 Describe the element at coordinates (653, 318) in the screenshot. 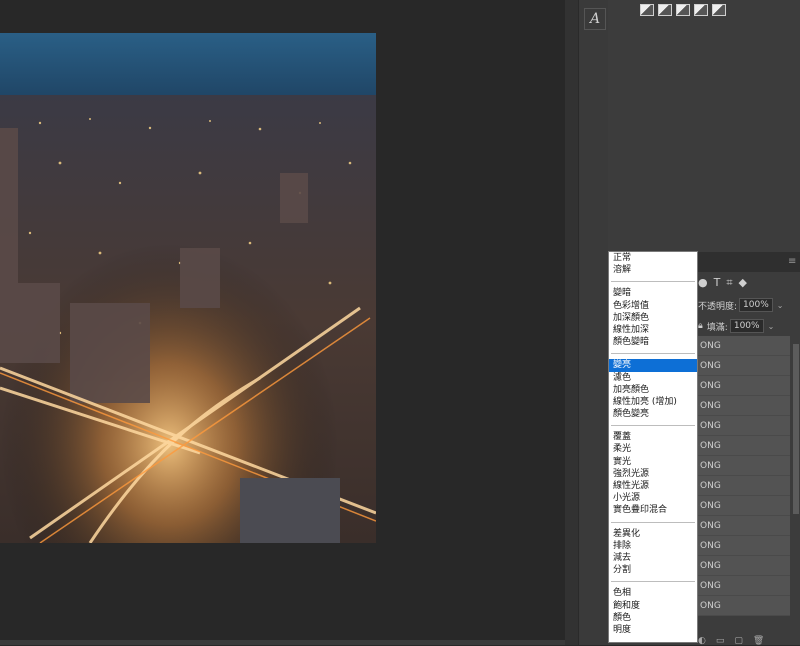

I see `blend-mode-item: 加深顏色` at that location.